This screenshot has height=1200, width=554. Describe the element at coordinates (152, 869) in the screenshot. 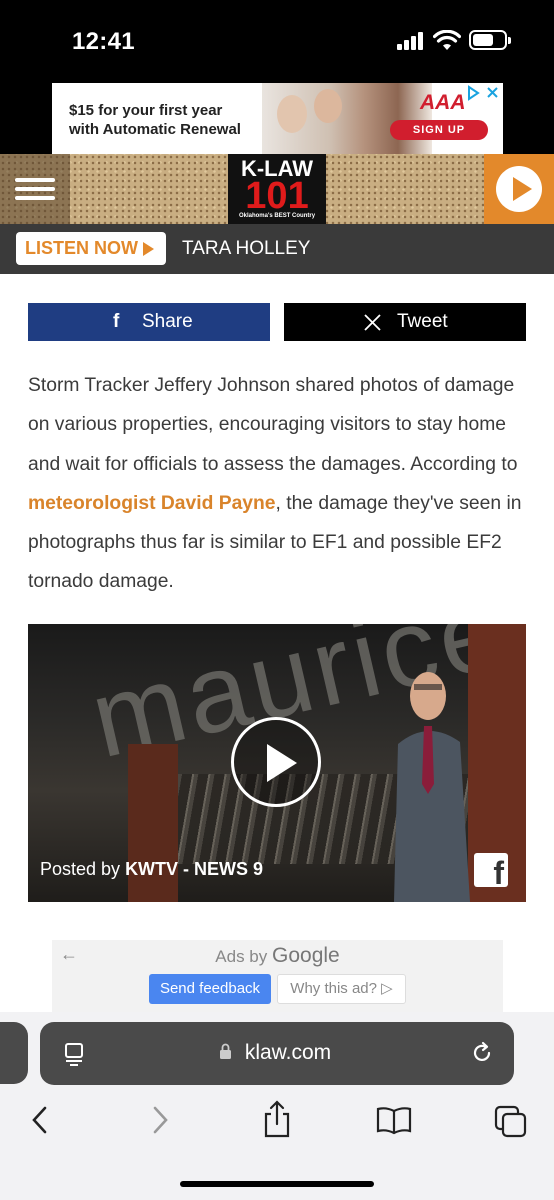

I see `video-attribution: Posted by KWTV - NEWS 9` at that location.